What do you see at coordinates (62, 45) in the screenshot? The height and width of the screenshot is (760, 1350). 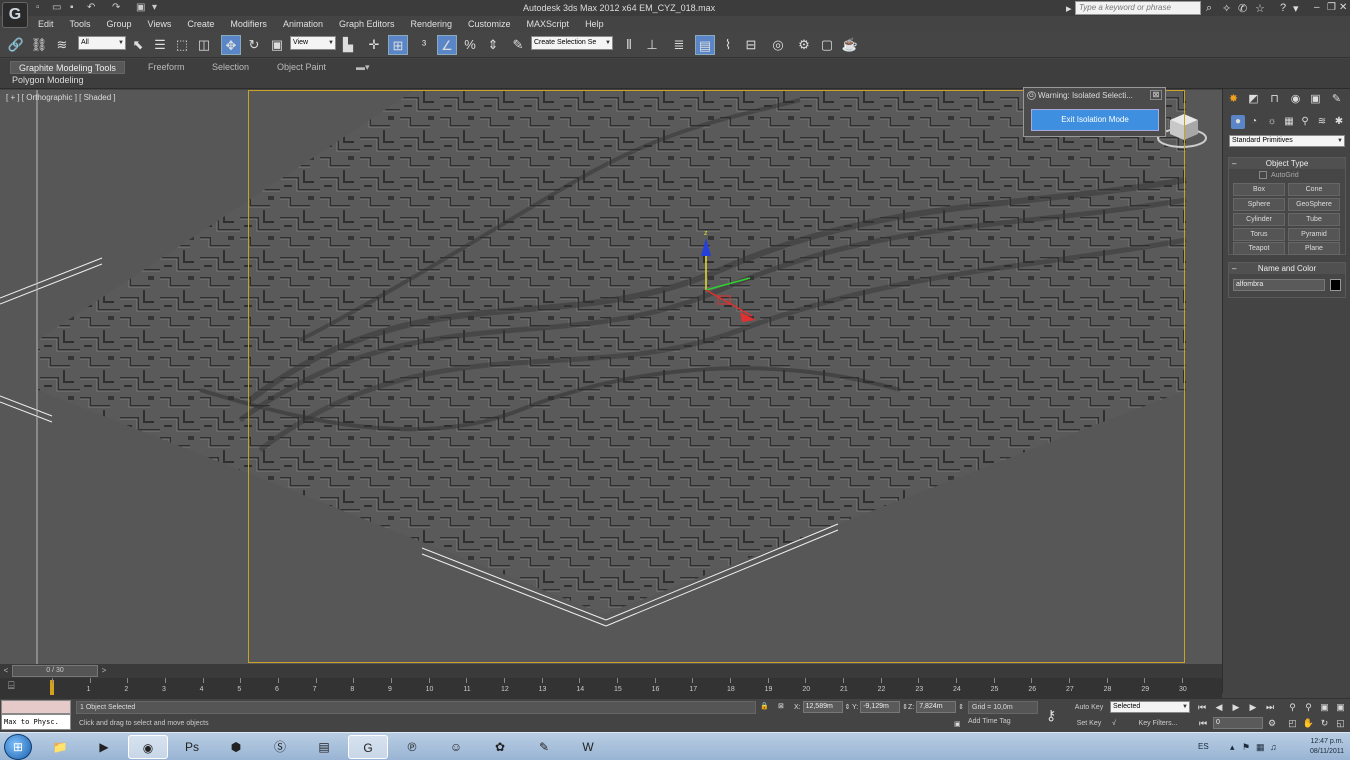 I see `bind-space-warp-icon: ≋` at bounding box center [62, 45].